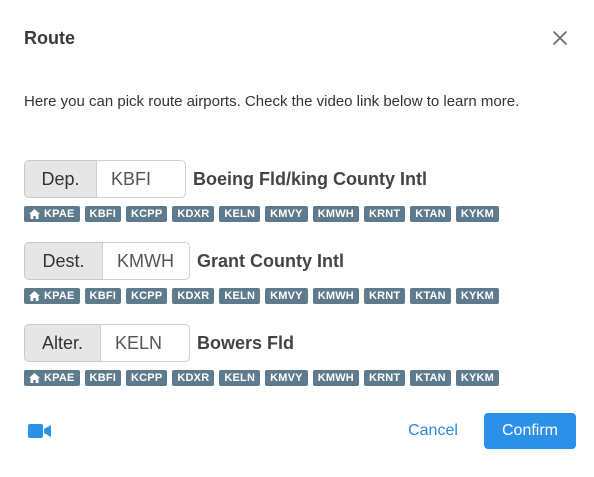 Image resolution: width=594 pixels, height=477 pixels. What do you see at coordinates (270, 260) in the screenshot?
I see `destination-airport-name: Grant County Intl` at bounding box center [270, 260].